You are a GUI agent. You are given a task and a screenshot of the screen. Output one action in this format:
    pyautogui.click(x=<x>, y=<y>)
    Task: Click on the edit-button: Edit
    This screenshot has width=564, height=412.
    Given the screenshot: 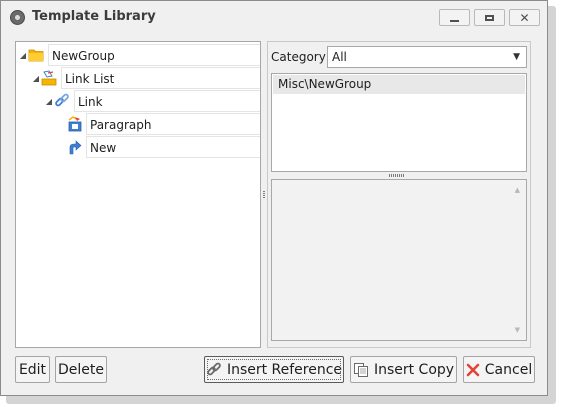 What is the action you would take?
    pyautogui.click(x=32, y=369)
    